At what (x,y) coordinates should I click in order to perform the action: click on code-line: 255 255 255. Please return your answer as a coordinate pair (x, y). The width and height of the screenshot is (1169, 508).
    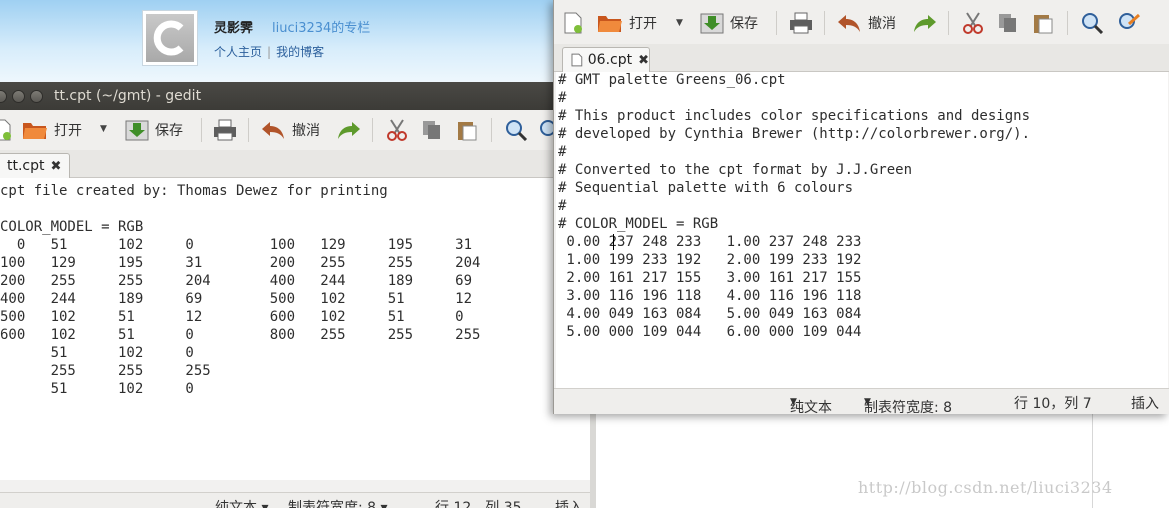
    Looking at the image, I should click on (105, 371).